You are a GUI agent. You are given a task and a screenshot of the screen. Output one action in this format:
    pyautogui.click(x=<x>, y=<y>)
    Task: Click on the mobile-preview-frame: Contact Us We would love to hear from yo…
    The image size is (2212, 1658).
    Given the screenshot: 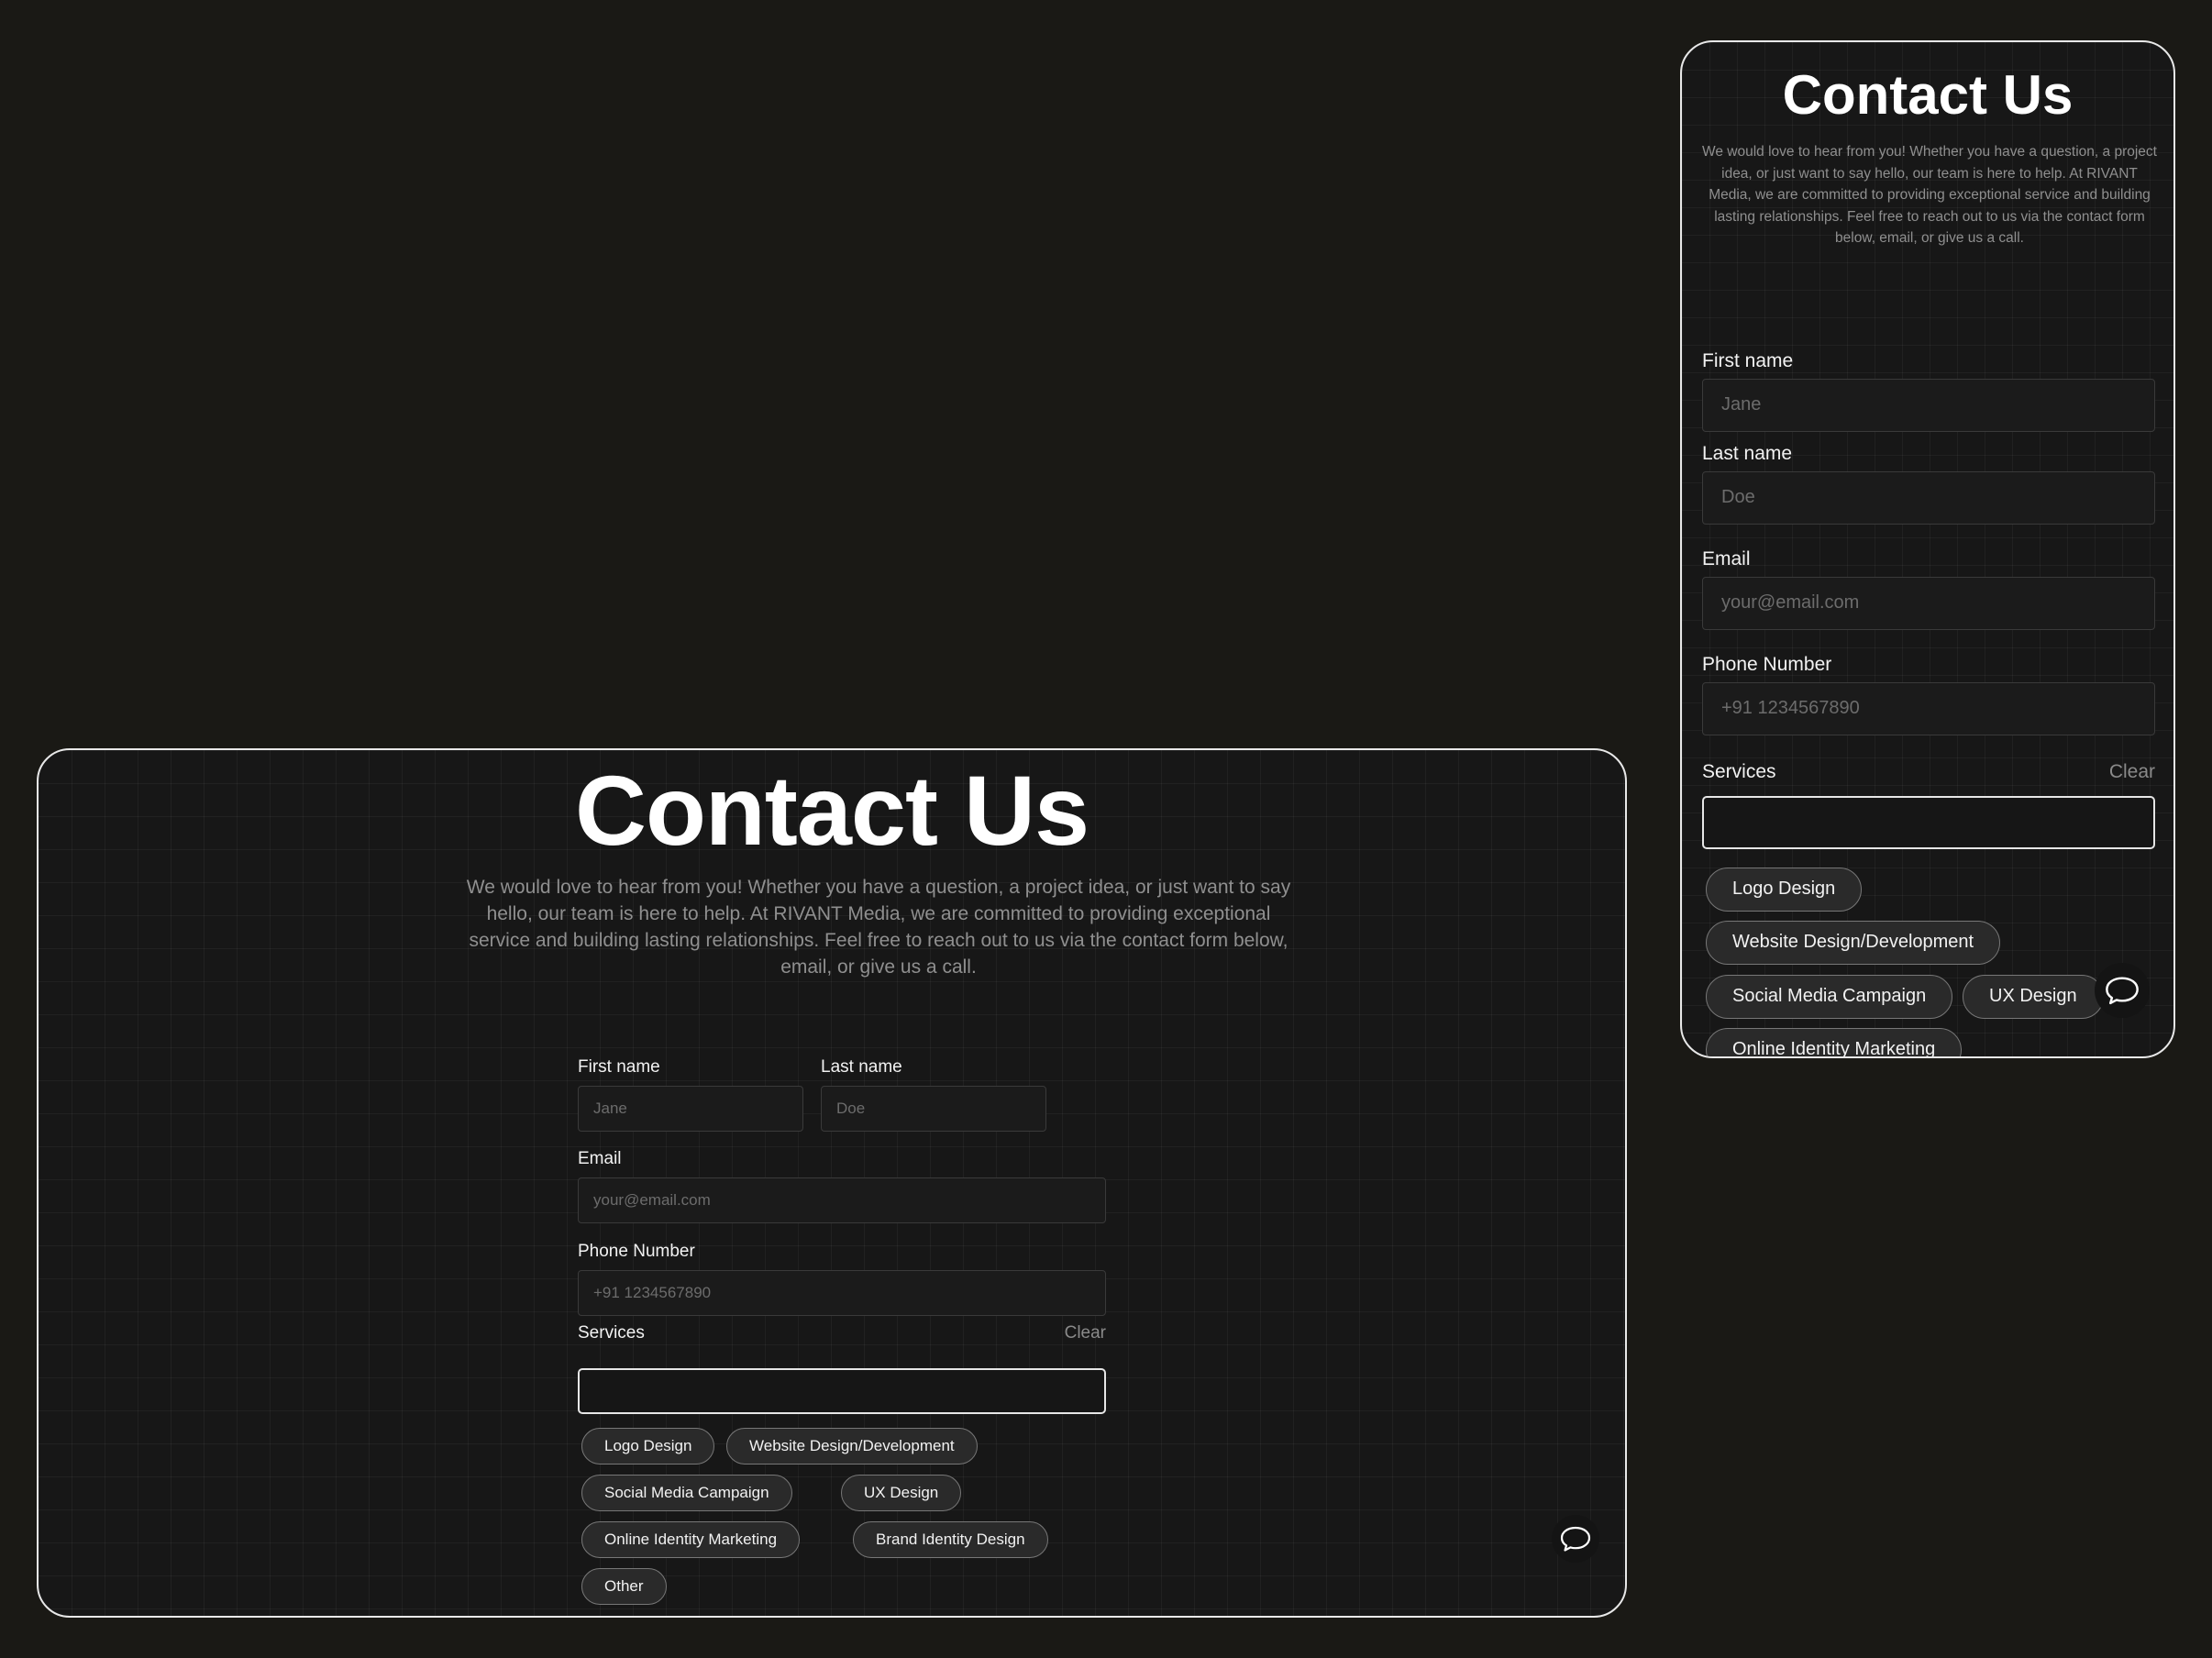 What is the action you would take?
    pyautogui.click(x=1927, y=549)
    